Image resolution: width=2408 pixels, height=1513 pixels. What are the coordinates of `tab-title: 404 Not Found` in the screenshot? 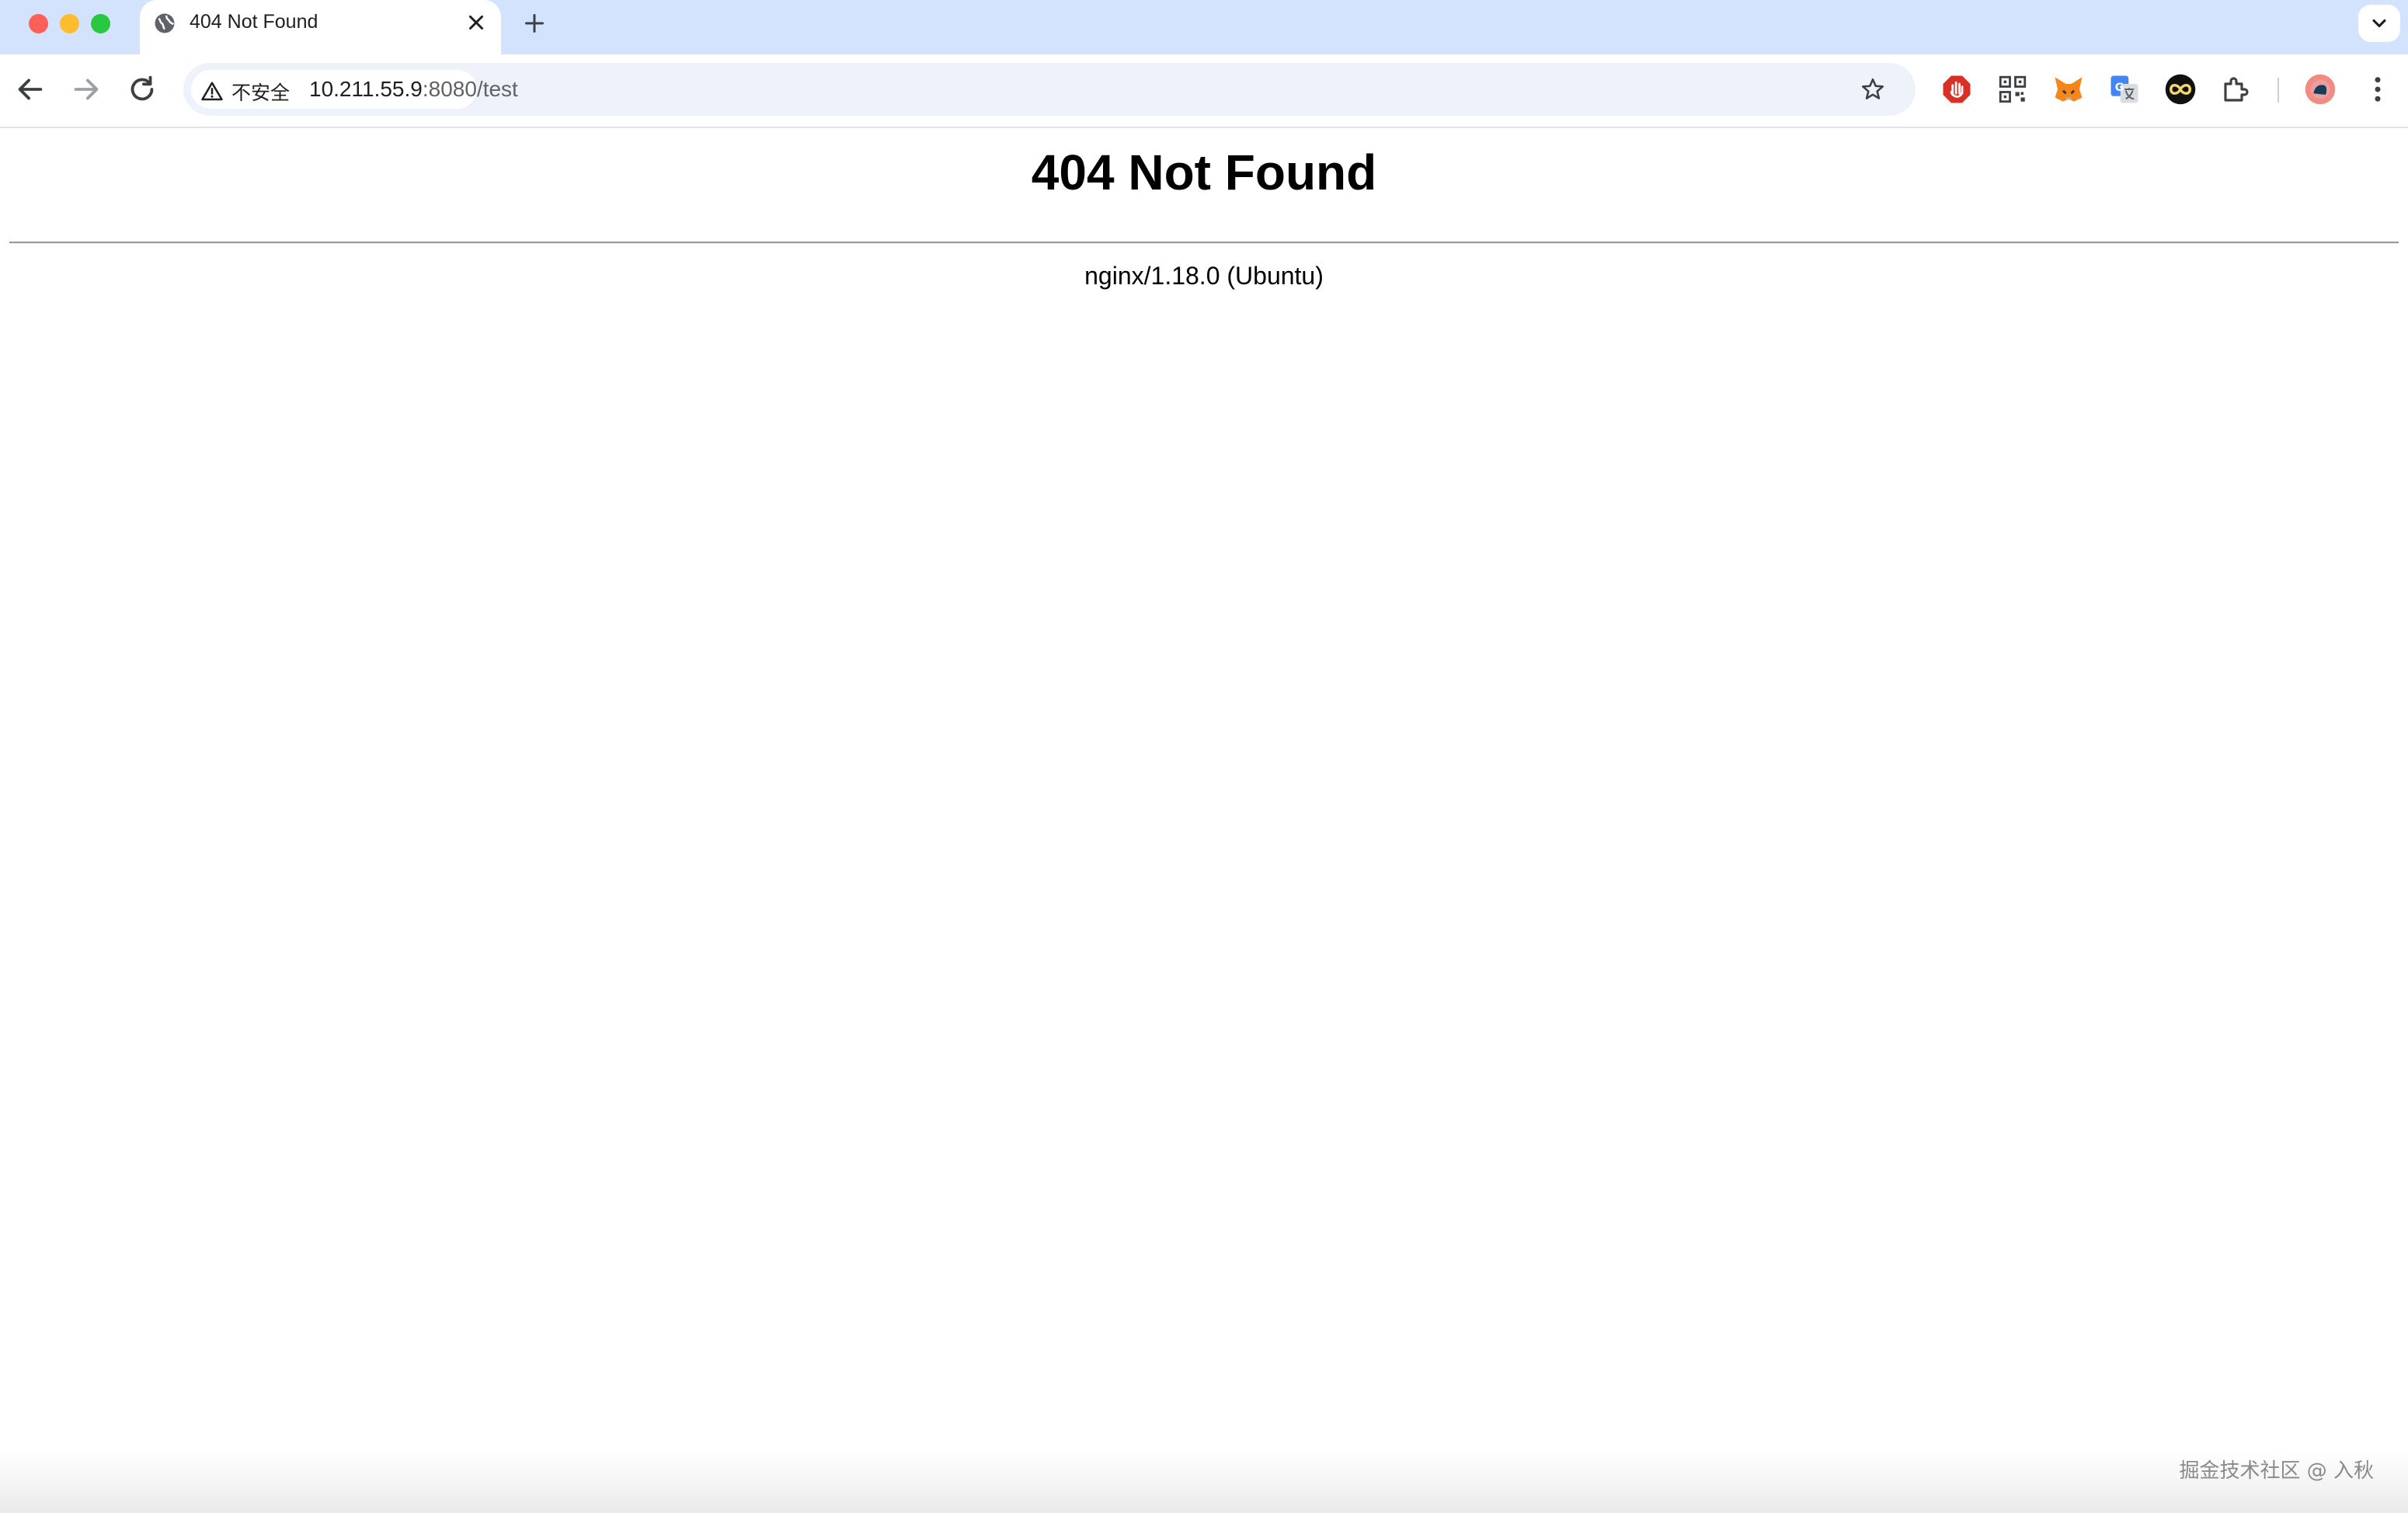 It's located at (254, 22).